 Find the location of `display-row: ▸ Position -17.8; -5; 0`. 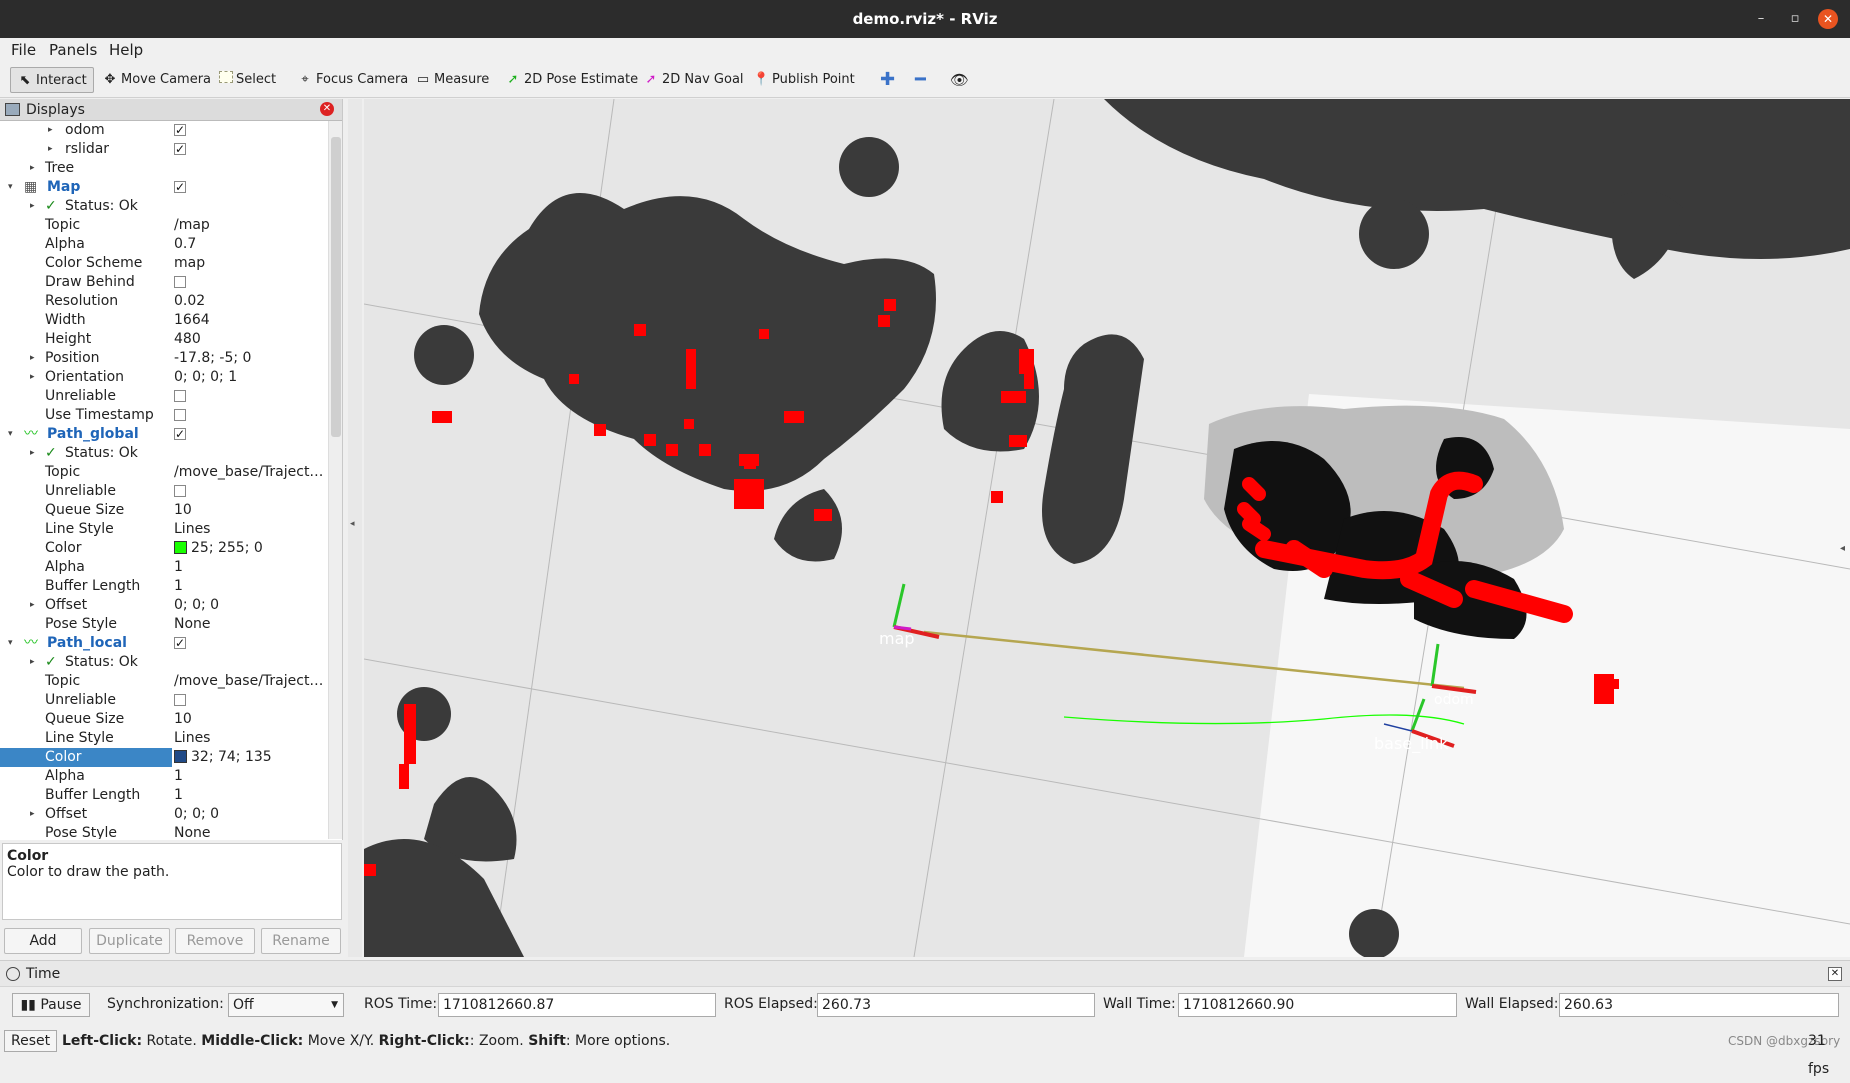

display-row: ▸ Position -17.8; -5; 0 is located at coordinates (163, 358).